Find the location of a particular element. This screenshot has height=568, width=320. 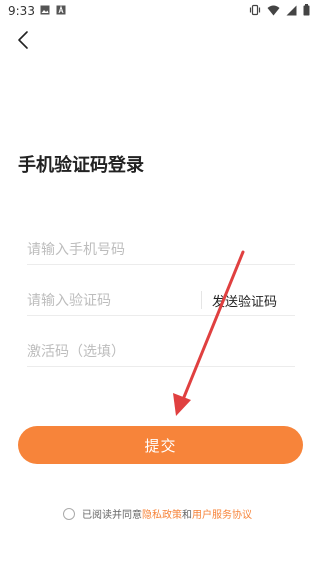

back-icon is located at coordinates (23, 40).